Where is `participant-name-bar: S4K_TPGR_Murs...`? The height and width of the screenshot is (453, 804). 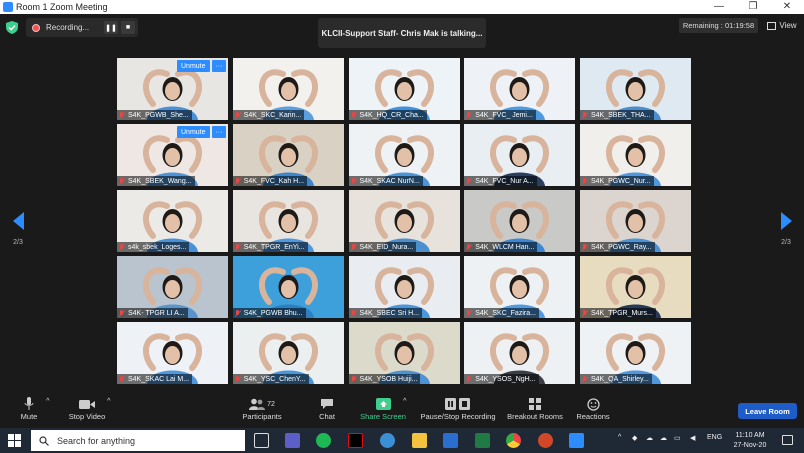
participant-name-bar: S4K_TPGR_Murs... is located at coordinates (618, 313).